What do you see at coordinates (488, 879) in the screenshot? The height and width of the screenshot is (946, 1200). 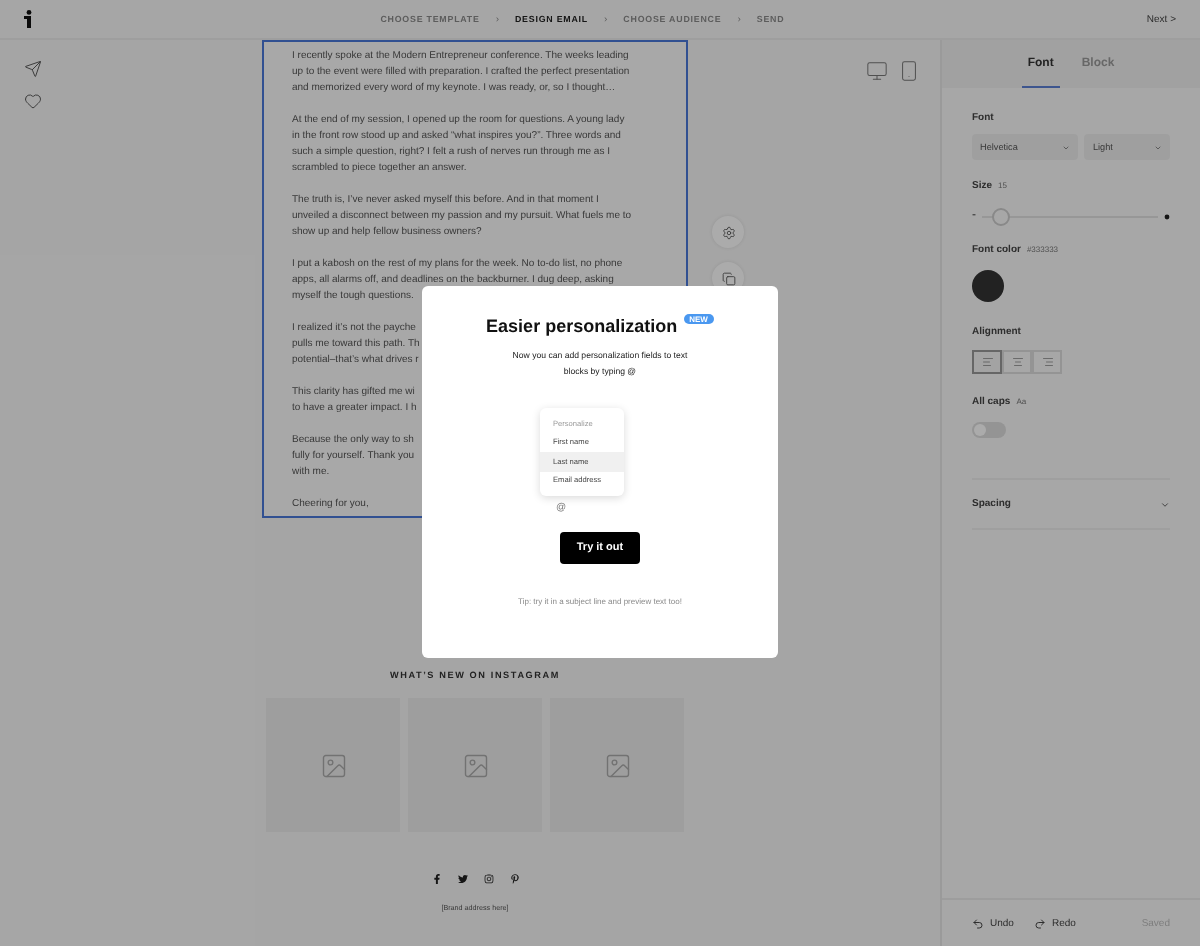 I see `instagram-icon` at bounding box center [488, 879].